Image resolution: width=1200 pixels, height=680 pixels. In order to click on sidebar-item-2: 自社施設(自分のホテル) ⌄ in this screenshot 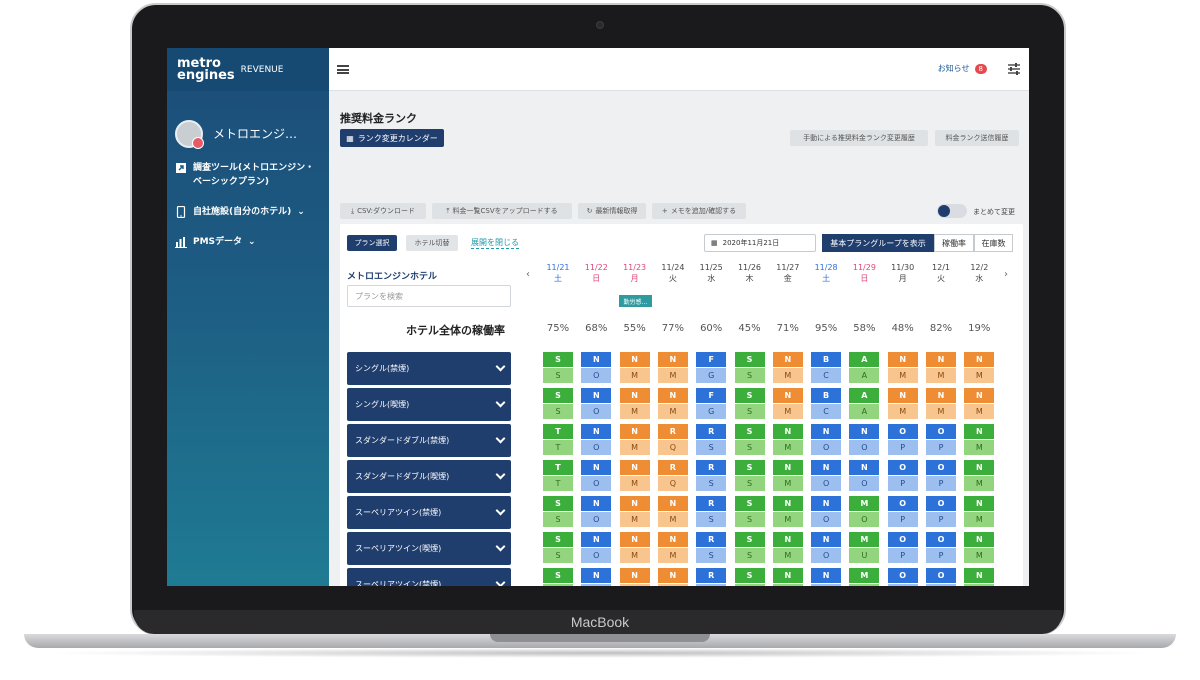, I will do `click(248, 212)`.